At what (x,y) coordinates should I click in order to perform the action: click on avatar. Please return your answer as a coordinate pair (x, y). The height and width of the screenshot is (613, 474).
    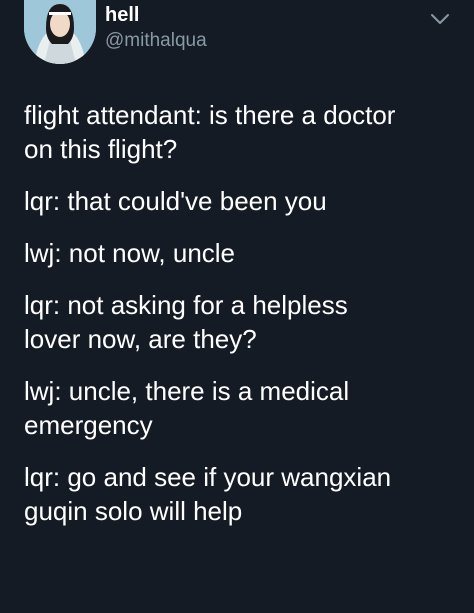
    Looking at the image, I should click on (60, 32).